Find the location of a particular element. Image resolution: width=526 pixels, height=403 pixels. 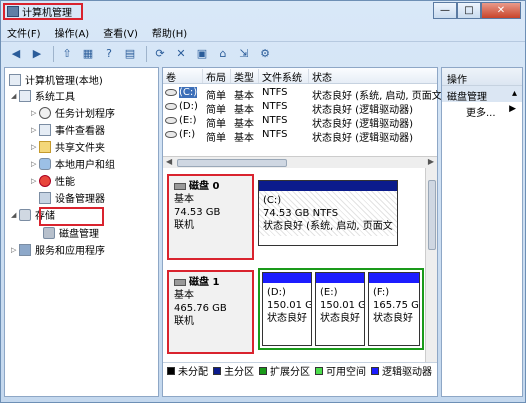

tree-item-event-viewer: ▷ 事件查看器 is located at coordinates (68, 129).